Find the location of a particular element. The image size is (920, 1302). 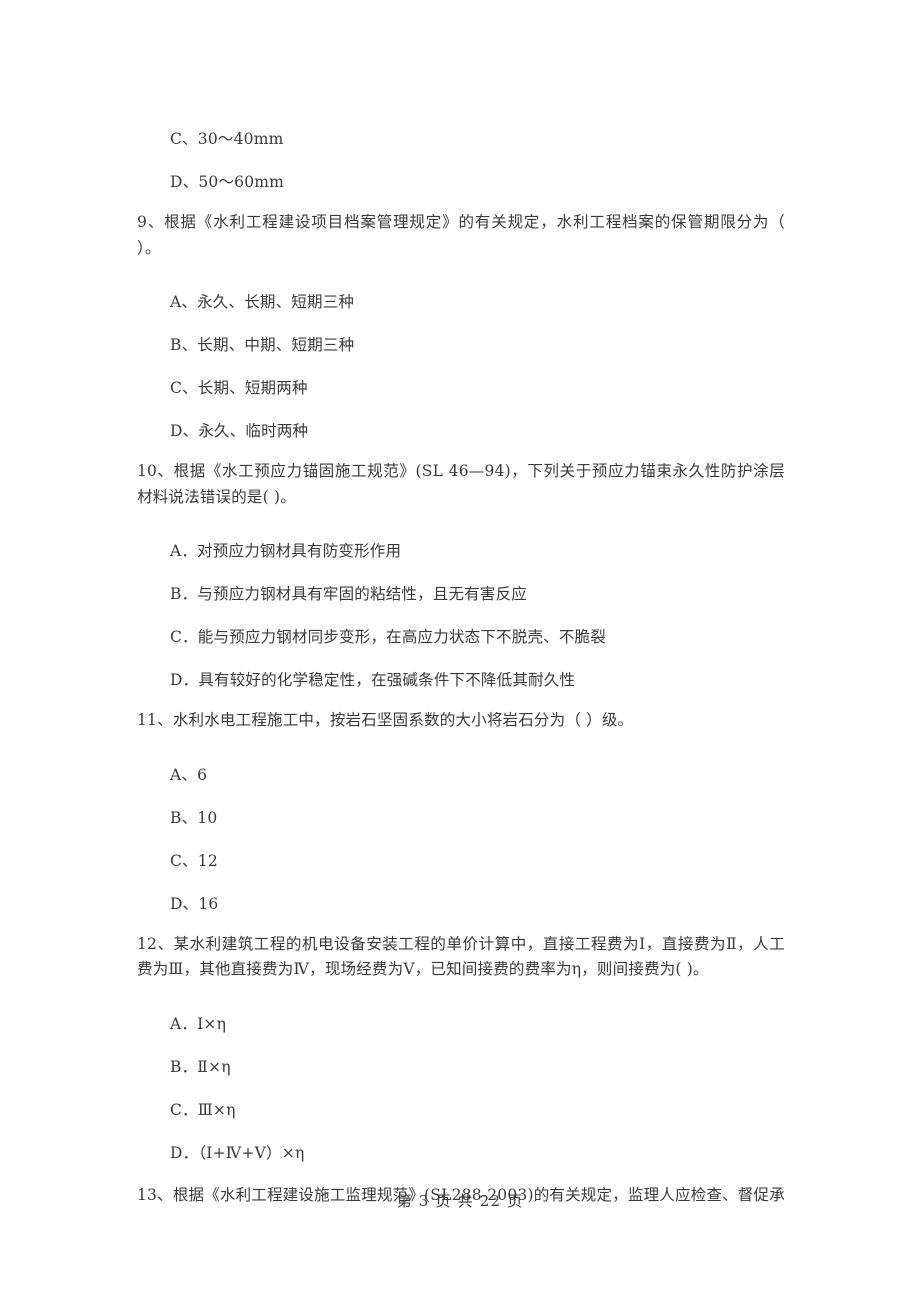

option-item: A、永久、长期、短期三种 is located at coordinates (262, 302).